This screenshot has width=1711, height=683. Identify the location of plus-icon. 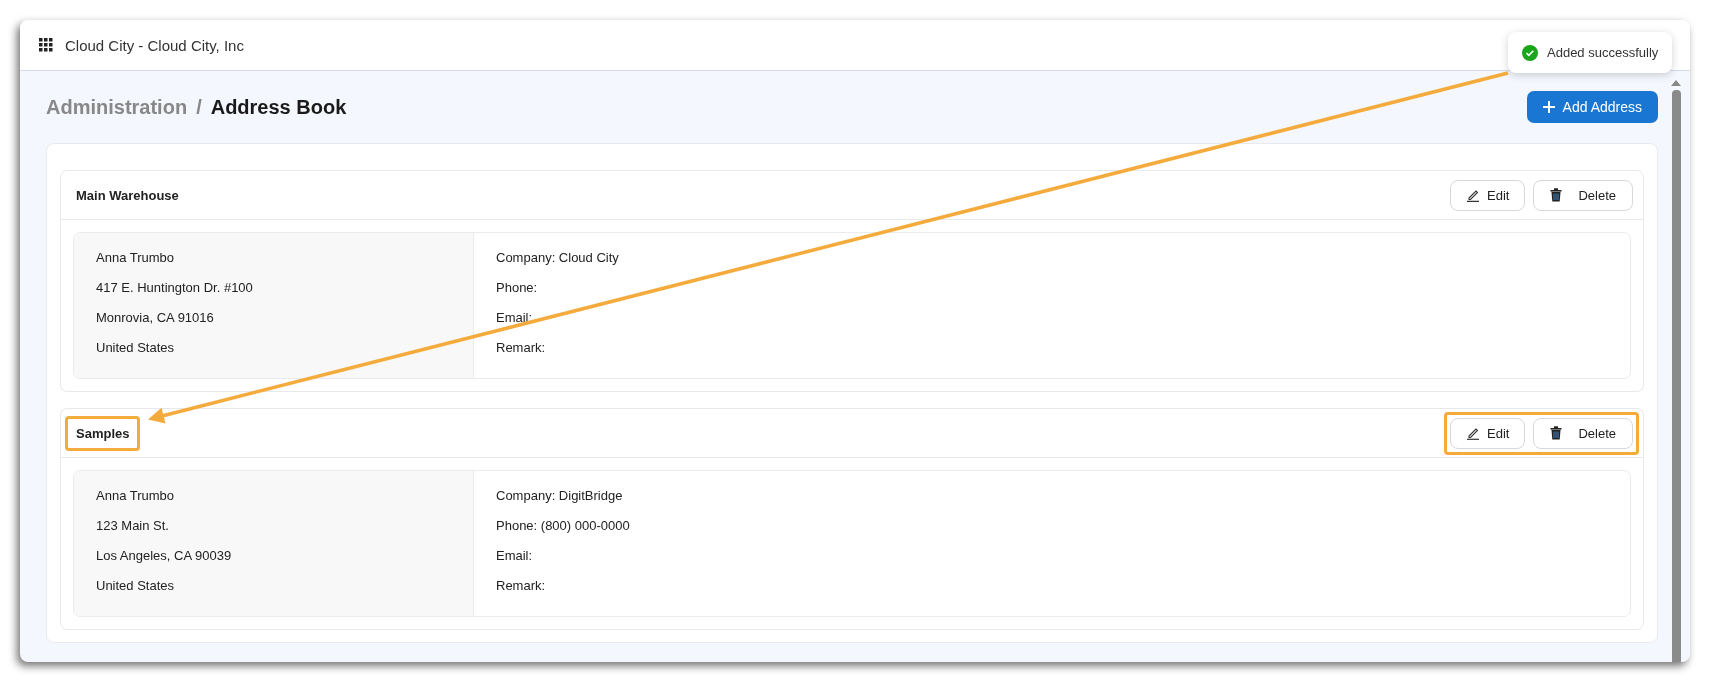
(1548, 107).